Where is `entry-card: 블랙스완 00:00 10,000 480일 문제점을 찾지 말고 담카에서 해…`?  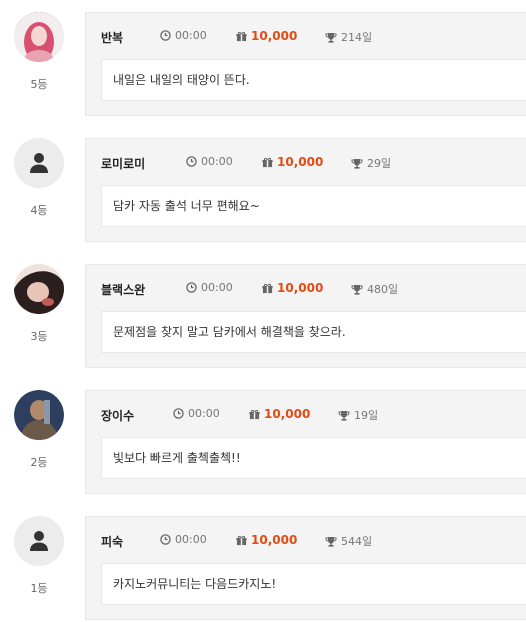
entry-card: 블랙스완 00:00 10,000 480일 문제점을 찾지 말고 담카에서 해… is located at coordinates (305, 316).